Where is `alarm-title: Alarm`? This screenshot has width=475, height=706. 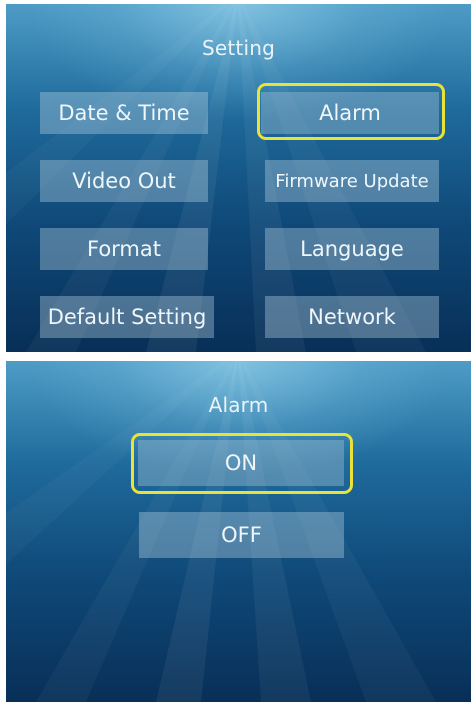
alarm-title: Alarm is located at coordinates (238, 405).